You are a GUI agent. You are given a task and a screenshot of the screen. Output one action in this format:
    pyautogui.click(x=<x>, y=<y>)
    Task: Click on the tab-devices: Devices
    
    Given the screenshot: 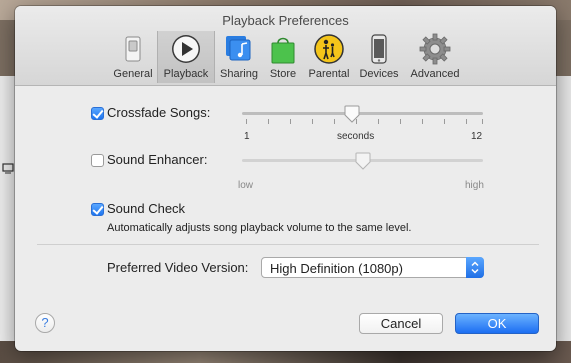 What is the action you would take?
    pyautogui.click(x=379, y=57)
    